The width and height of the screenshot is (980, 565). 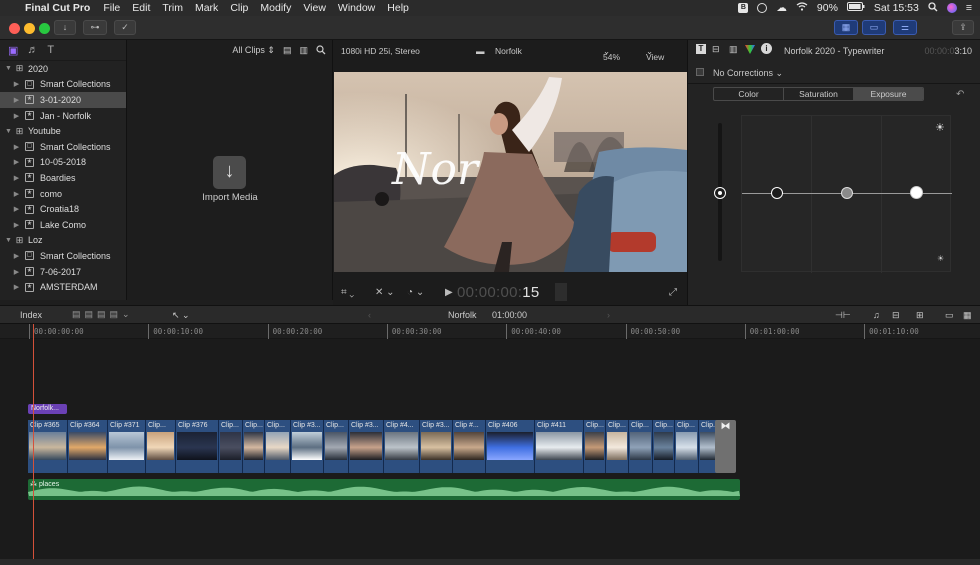 What do you see at coordinates (969, 8) in the screenshot?
I see `notification-center-icon: ≡` at bounding box center [969, 8].